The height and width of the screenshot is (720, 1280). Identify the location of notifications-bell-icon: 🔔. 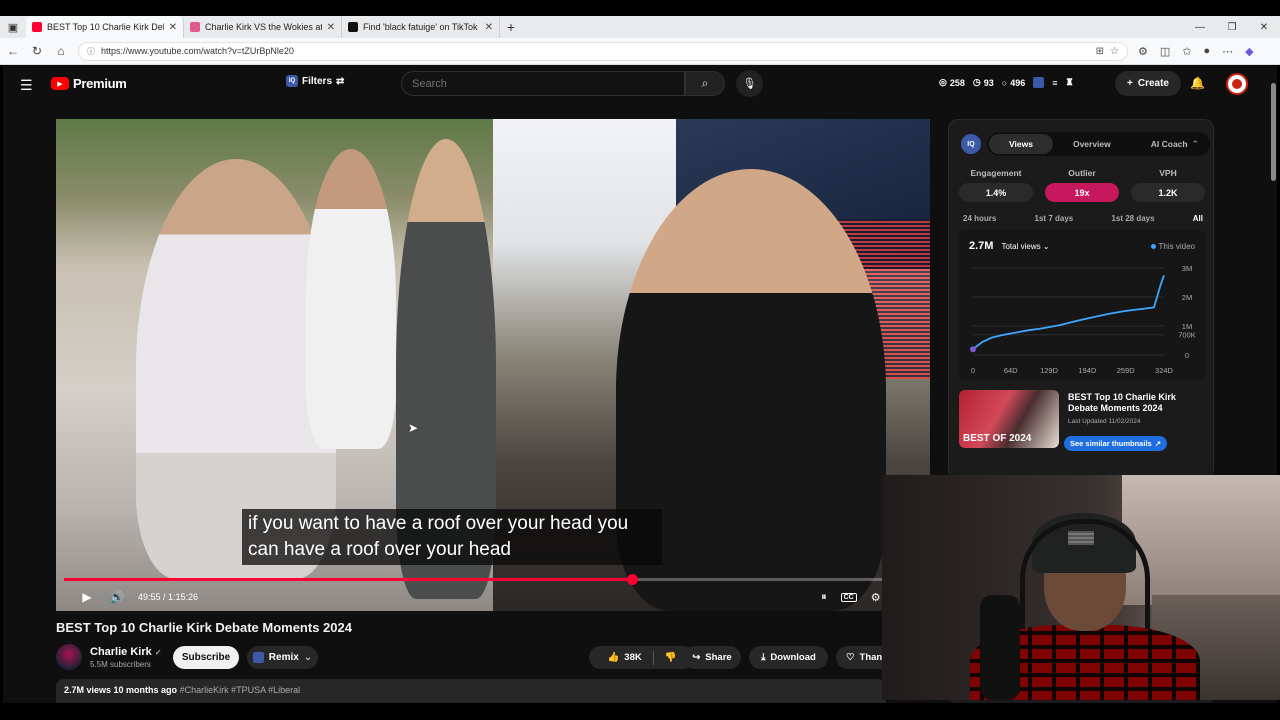
(1197, 83).